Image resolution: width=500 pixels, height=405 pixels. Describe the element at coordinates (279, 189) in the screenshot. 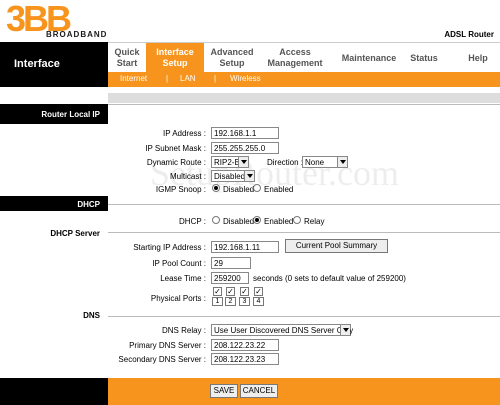

I see `igmp-enabled-text: Enabled` at that location.